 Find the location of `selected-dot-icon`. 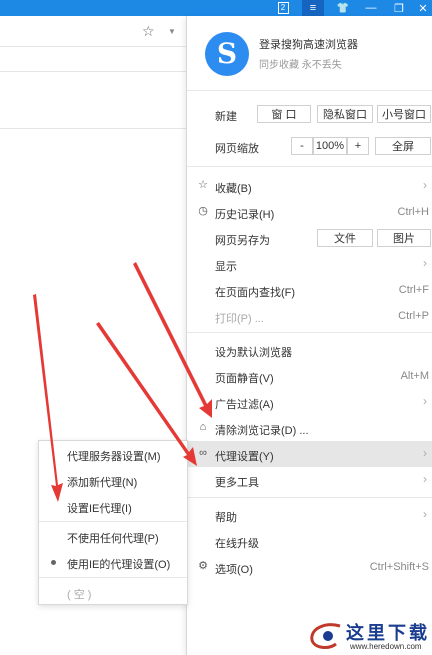

selected-dot-icon is located at coordinates (53, 562).